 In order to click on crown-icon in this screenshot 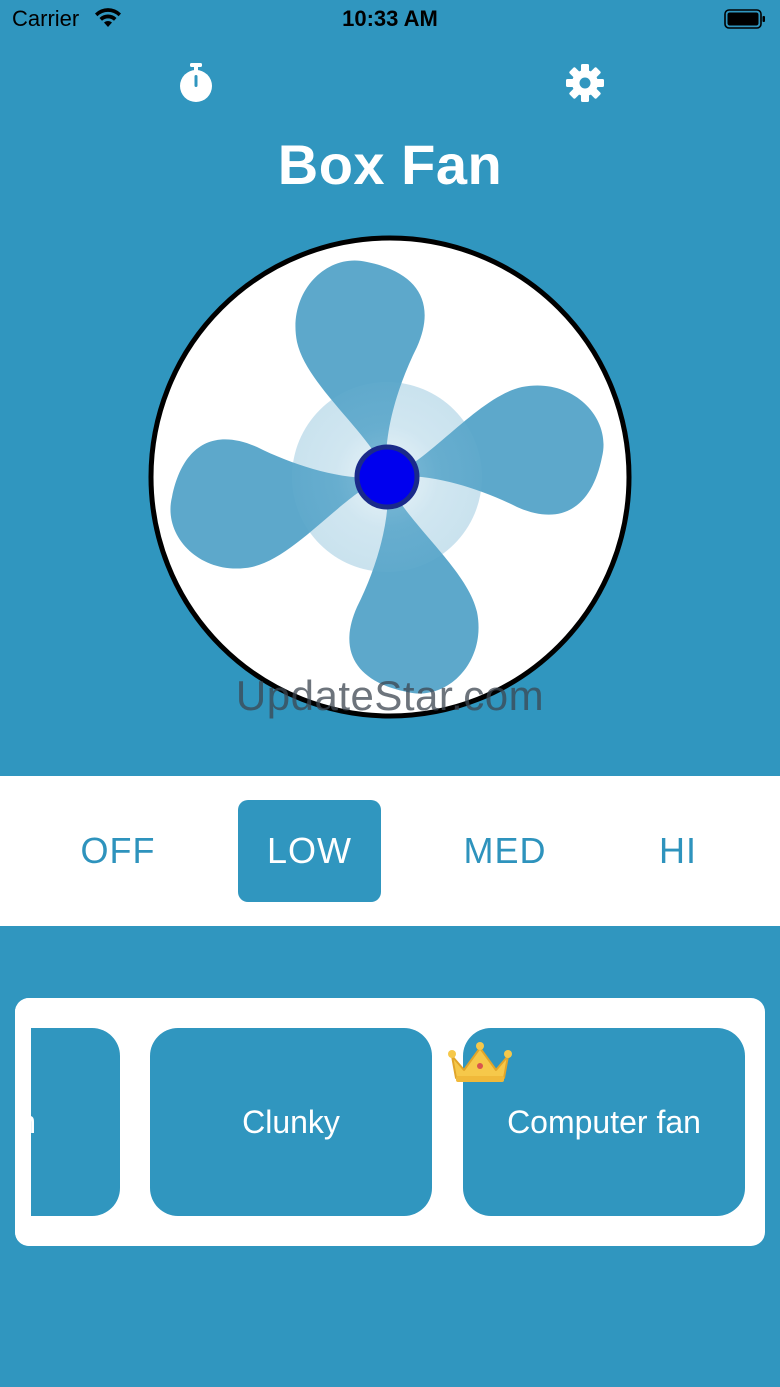, I will do `click(480, 1062)`.